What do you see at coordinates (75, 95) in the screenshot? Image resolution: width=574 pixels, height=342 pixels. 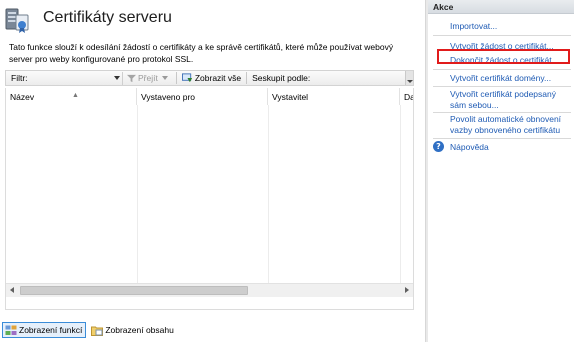 I see `sort-ascending-icon: ▲` at bounding box center [75, 95].